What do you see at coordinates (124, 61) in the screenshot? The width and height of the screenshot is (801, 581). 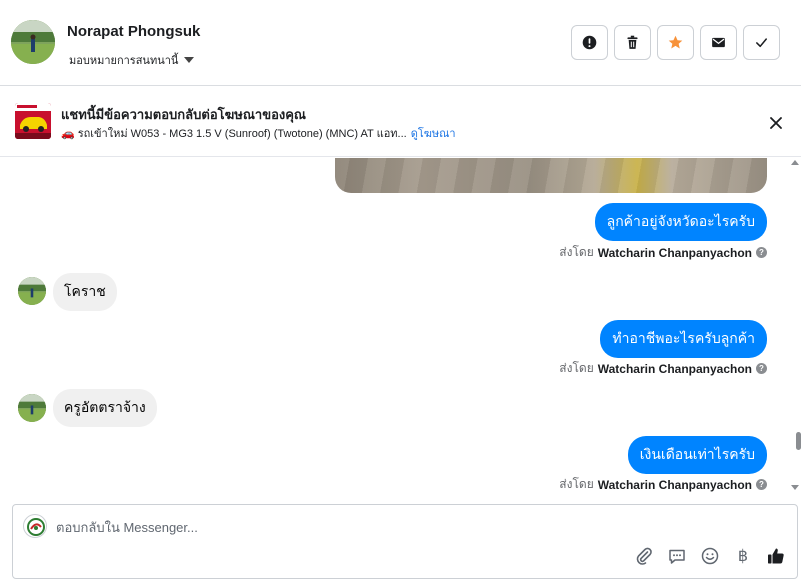 I see `assign-label: มอบหมายการสนทนานี้` at bounding box center [124, 61].